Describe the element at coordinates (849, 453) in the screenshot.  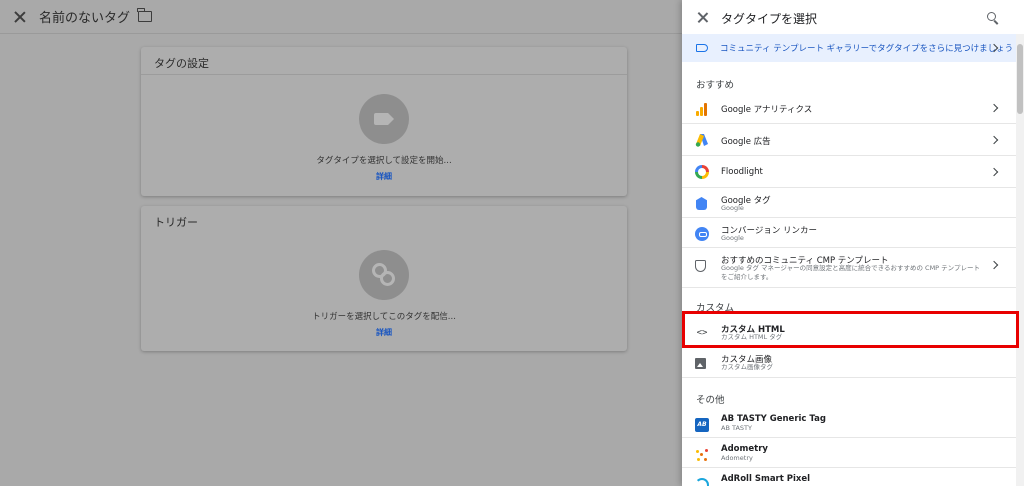
I see `list-item: Adometry Adometry` at that location.